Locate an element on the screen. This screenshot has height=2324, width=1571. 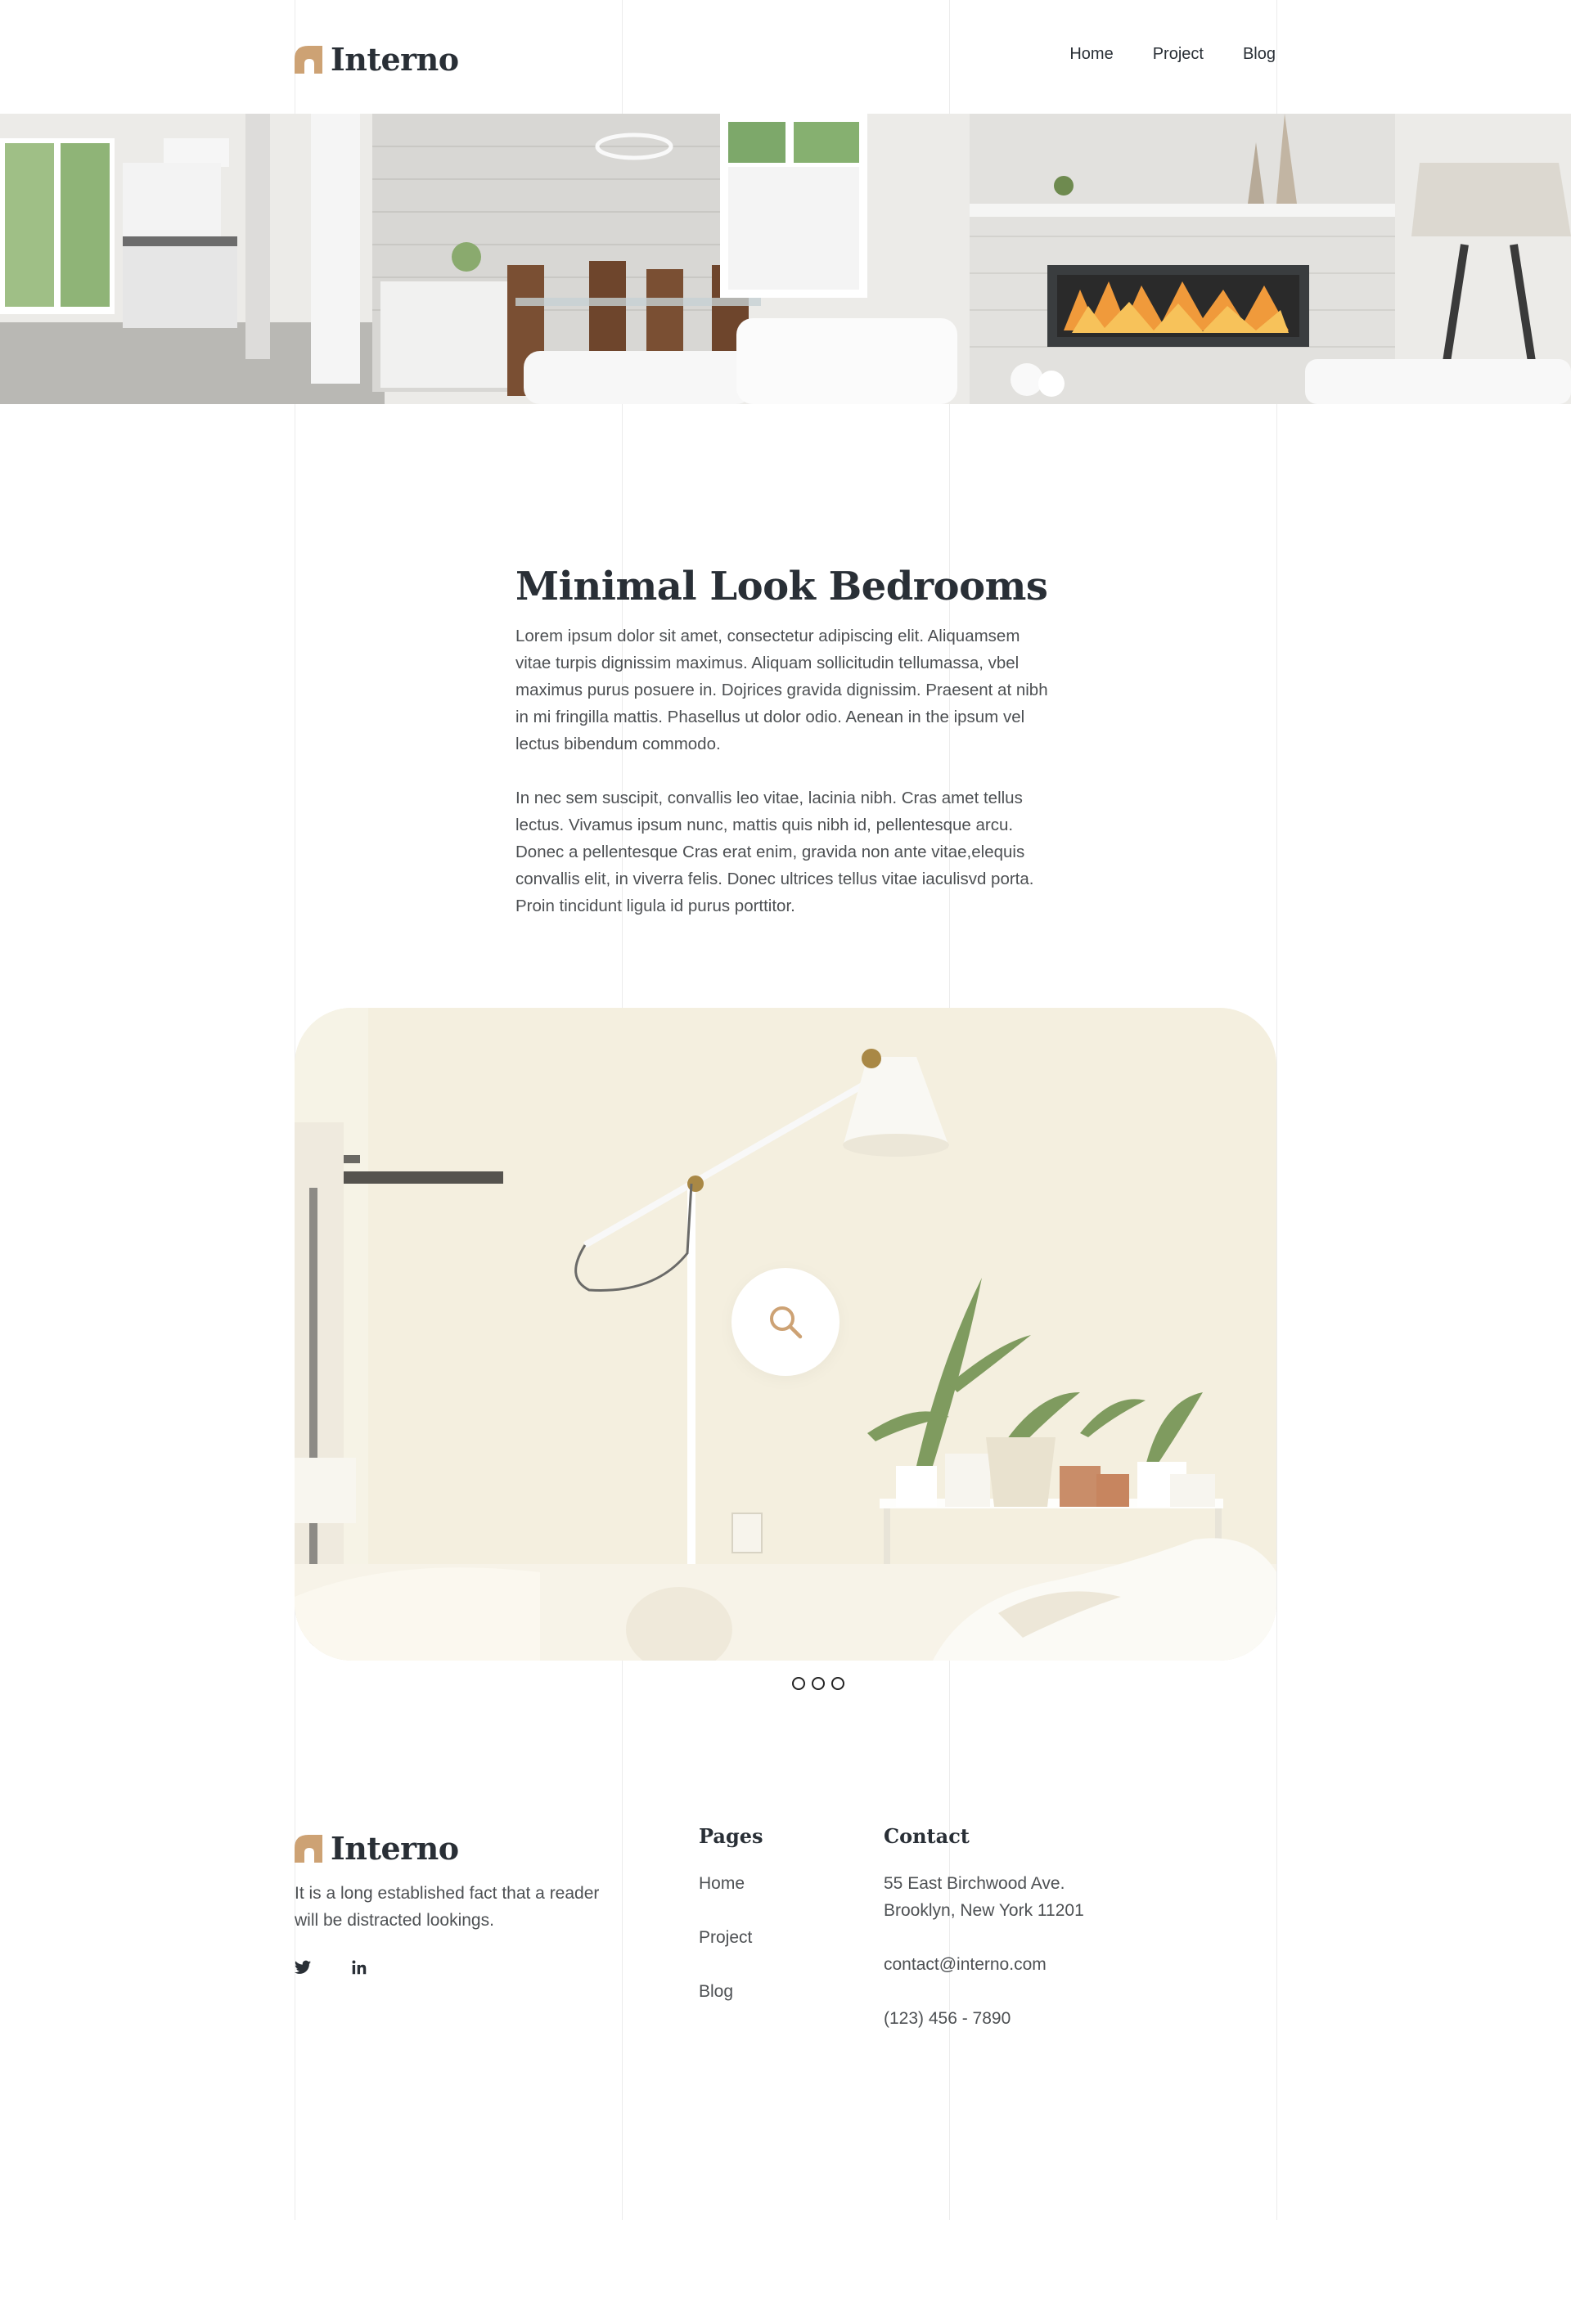
contact-heading: Contact is located at coordinates (927, 1836).